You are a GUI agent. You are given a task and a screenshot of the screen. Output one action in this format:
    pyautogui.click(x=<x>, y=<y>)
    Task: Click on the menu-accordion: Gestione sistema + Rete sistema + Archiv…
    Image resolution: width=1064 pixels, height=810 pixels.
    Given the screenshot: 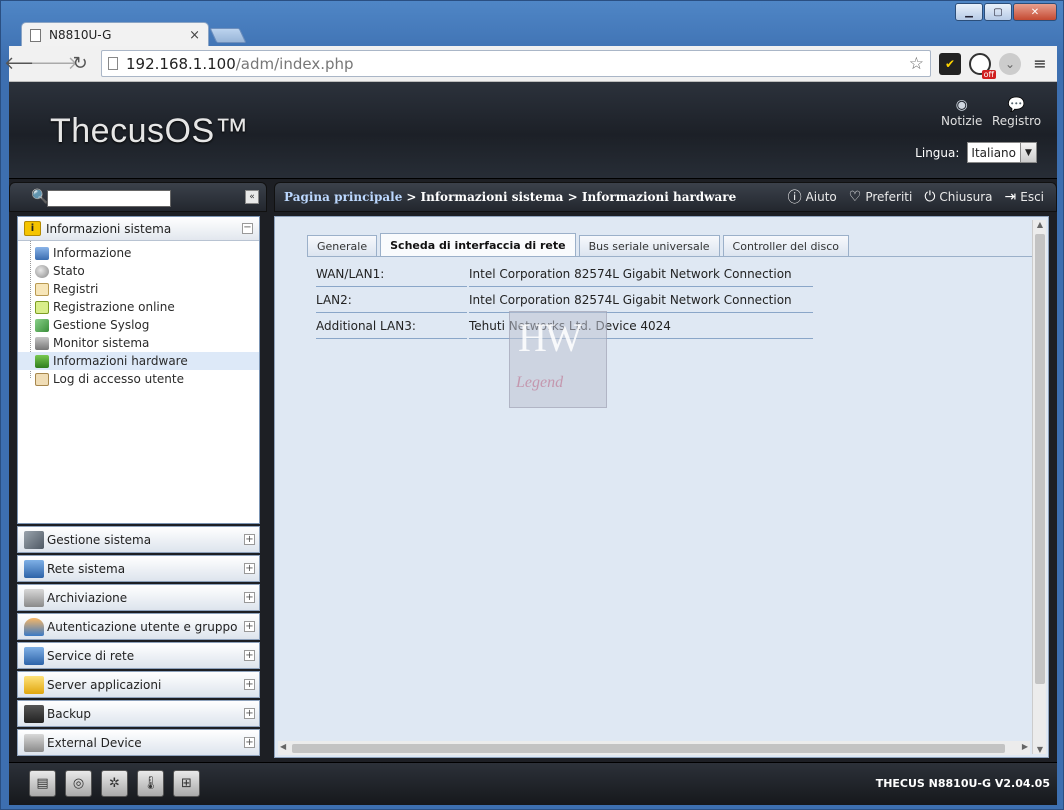 What is the action you would take?
    pyautogui.click(x=138, y=642)
    